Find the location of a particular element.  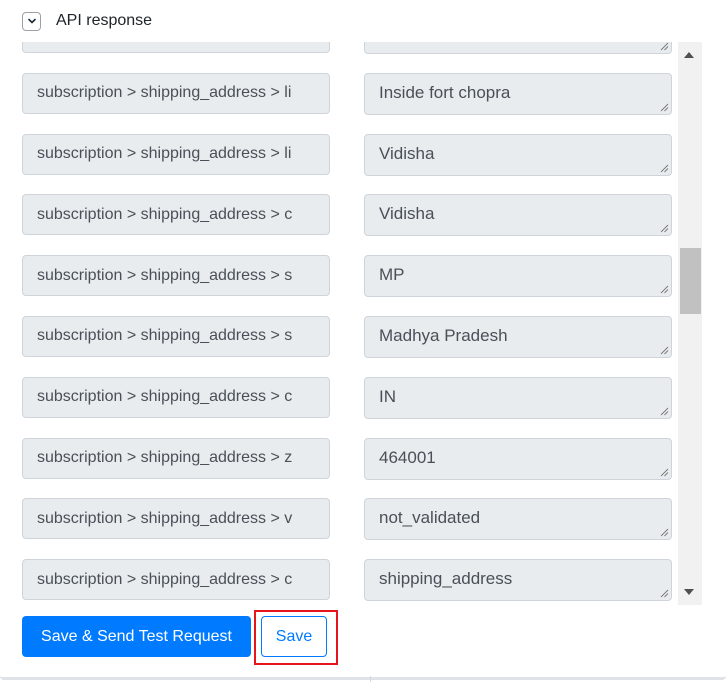

field-row: subscription > shipping_address > s MP is located at coordinates (350, 285).